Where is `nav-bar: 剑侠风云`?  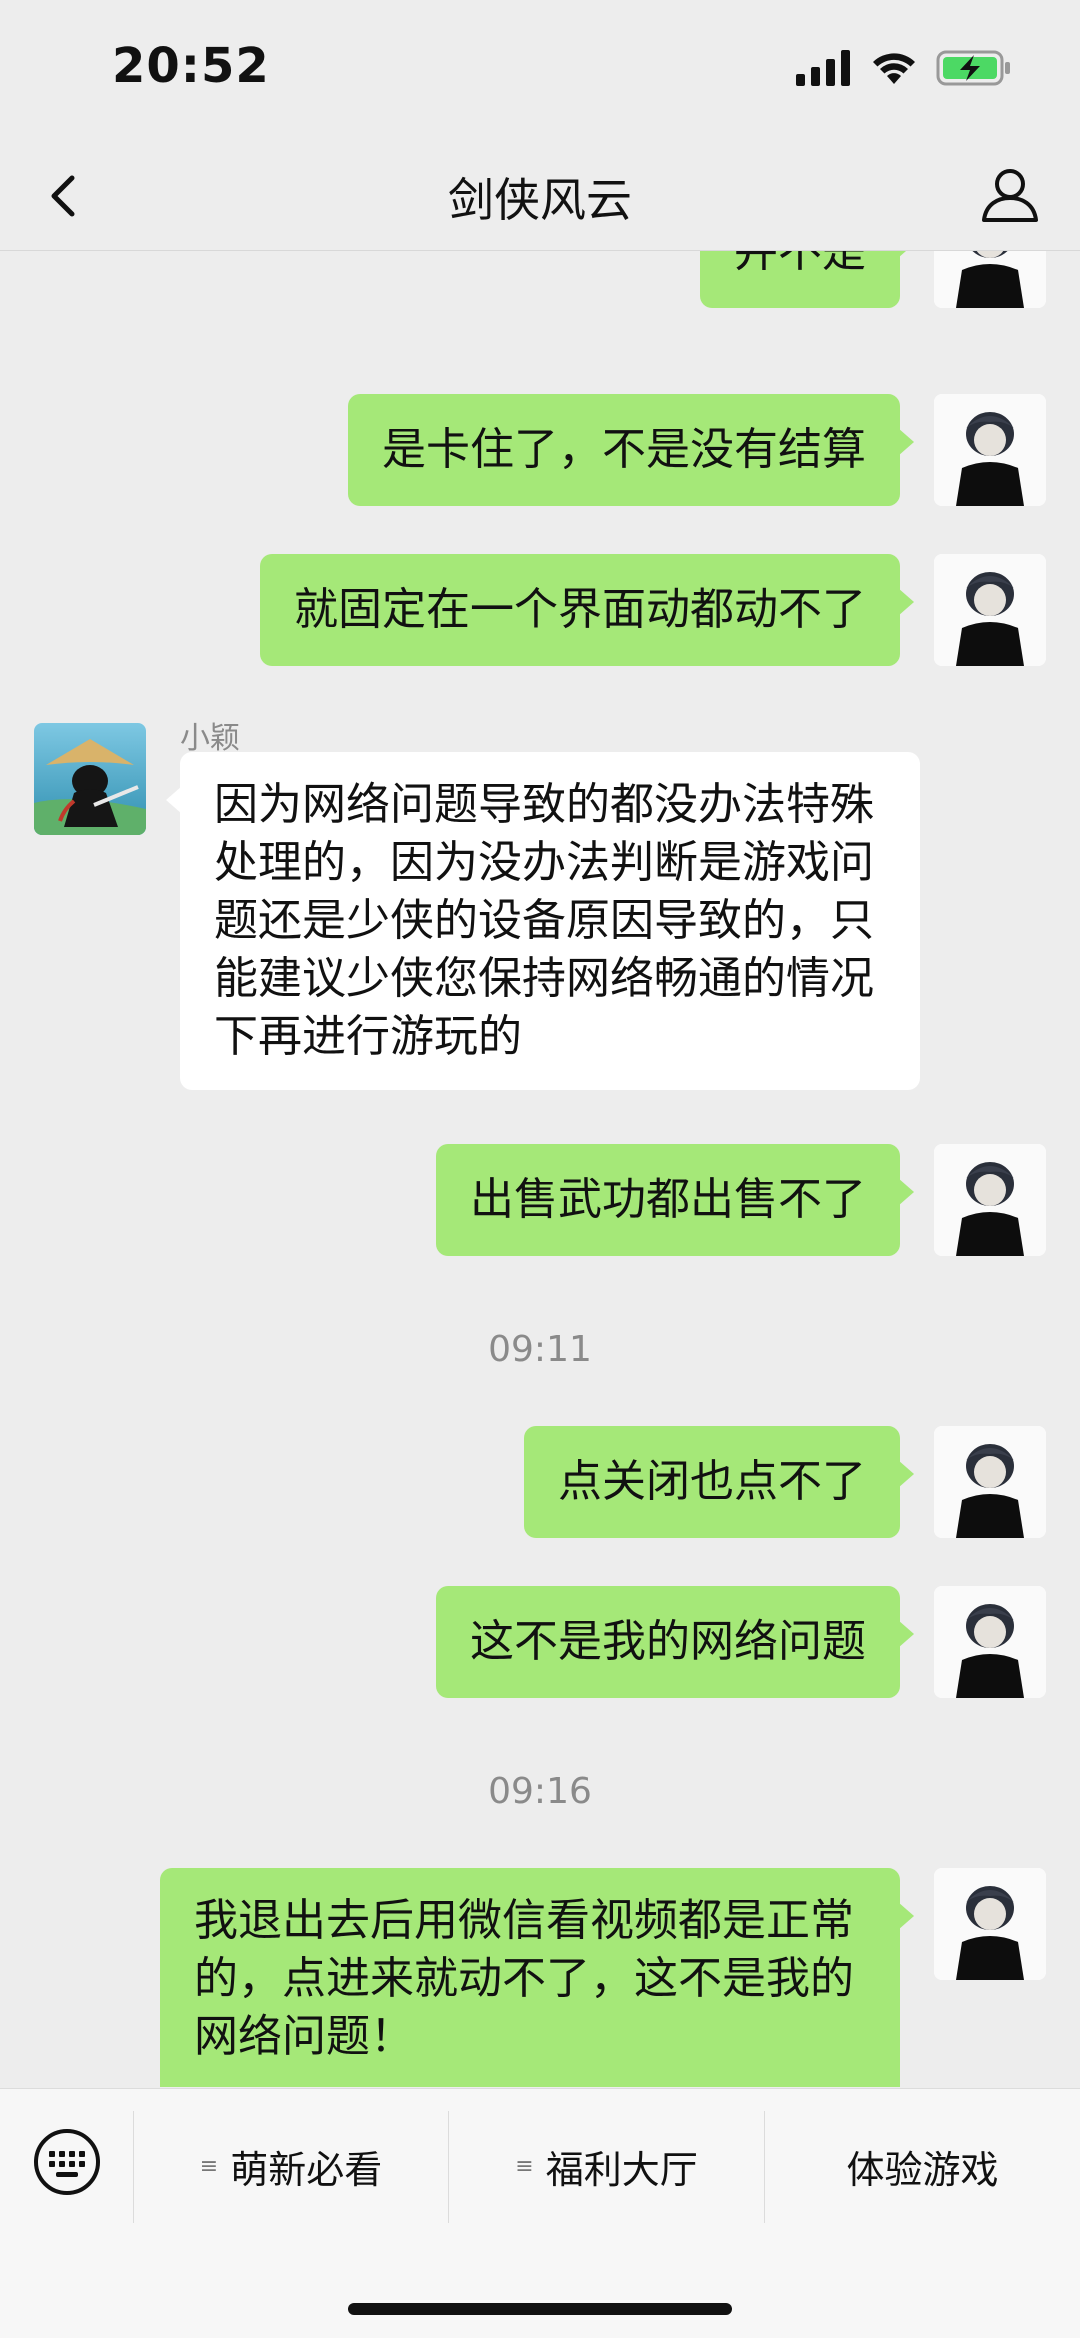 nav-bar: 剑侠风云 is located at coordinates (540, 195).